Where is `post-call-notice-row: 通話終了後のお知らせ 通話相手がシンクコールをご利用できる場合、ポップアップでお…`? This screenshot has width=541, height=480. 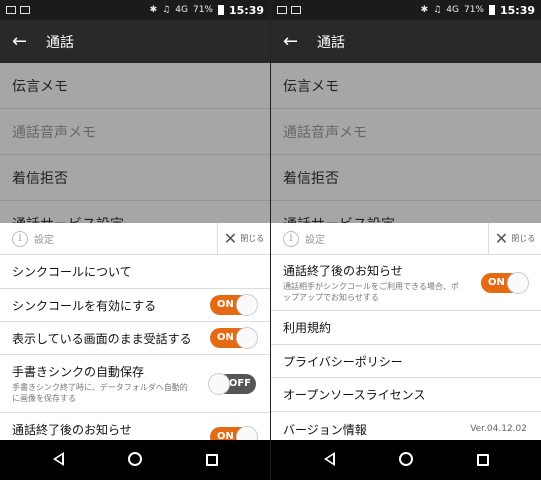 post-call-notice-row: 通話終了後のお知らせ 通話相手がシンクコールをご利用できる場合、ポップアップでお… is located at coordinates (406, 283).